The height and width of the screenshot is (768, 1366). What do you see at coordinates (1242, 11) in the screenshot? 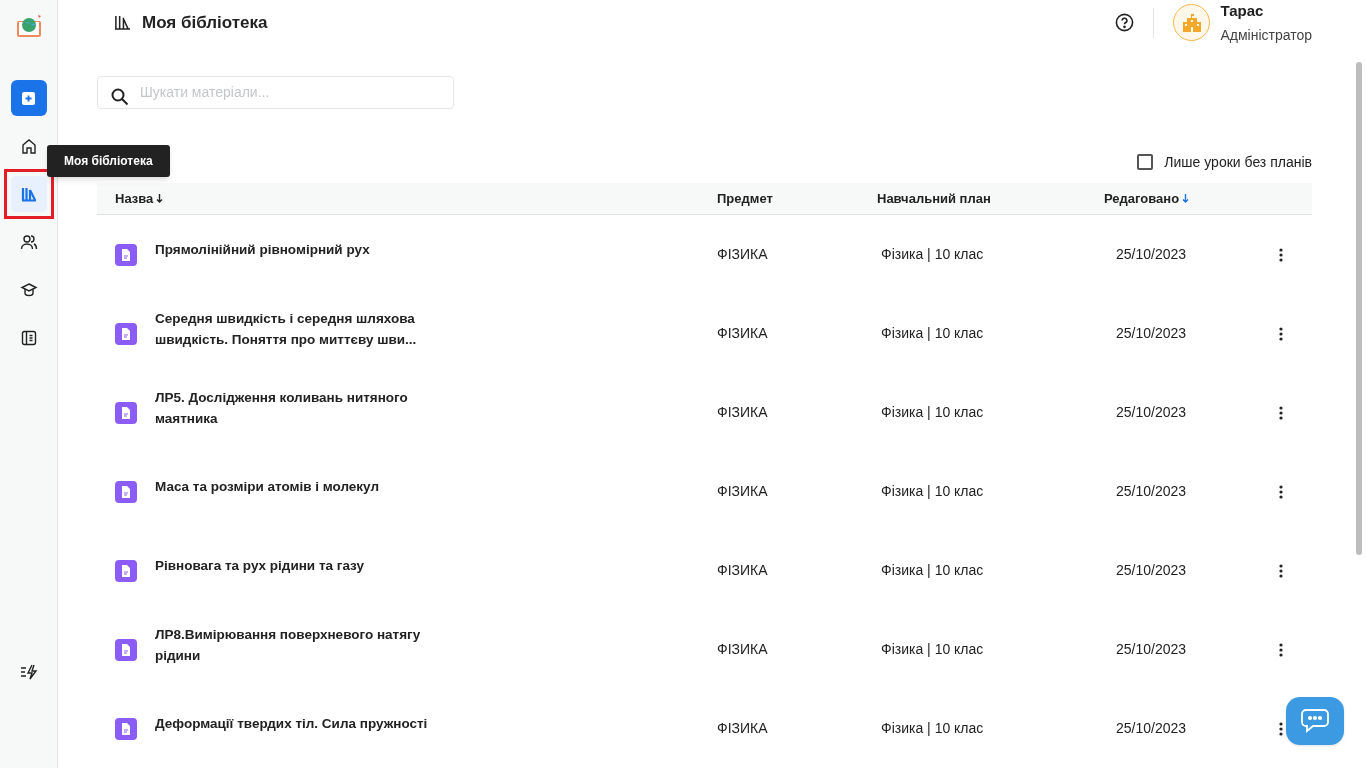
I see `user-name: Тарас` at bounding box center [1242, 11].